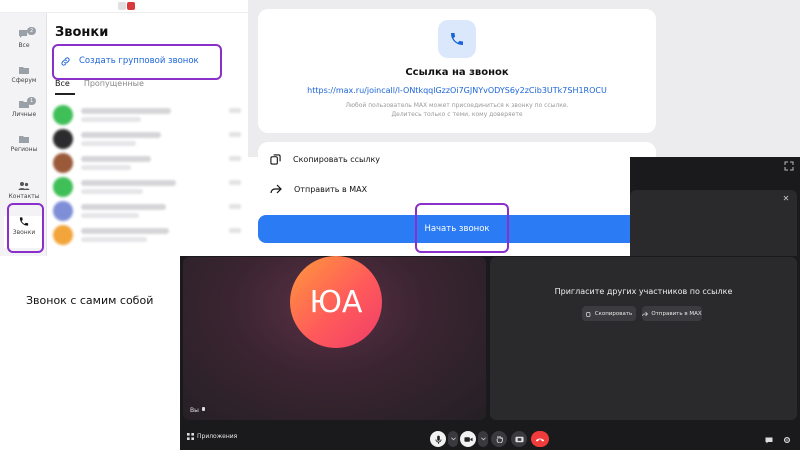  What do you see at coordinates (643, 291) in the screenshot?
I see `invite-message: Пригласите других участников по ссылке` at bounding box center [643, 291].